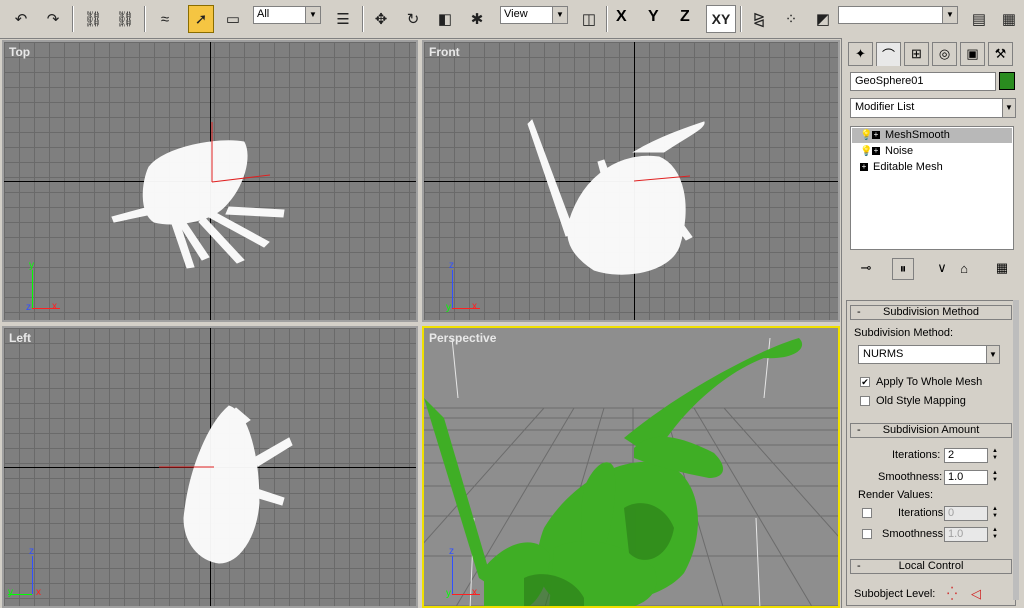 This screenshot has width=1024, height=608. I want to click on array-icon: ⁘, so click(791, 19).